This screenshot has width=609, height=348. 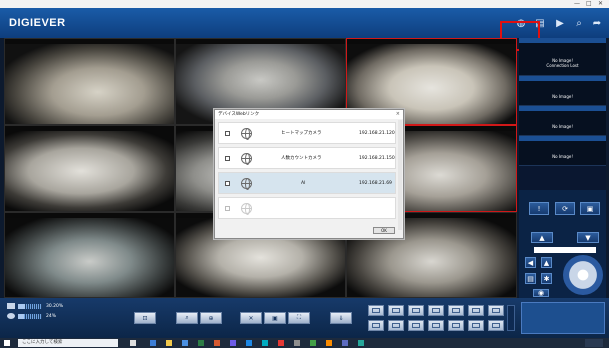 What do you see at coordinates (594, 343) in the screenshot?
I see `clock-area` at bounding box center [594, 343].